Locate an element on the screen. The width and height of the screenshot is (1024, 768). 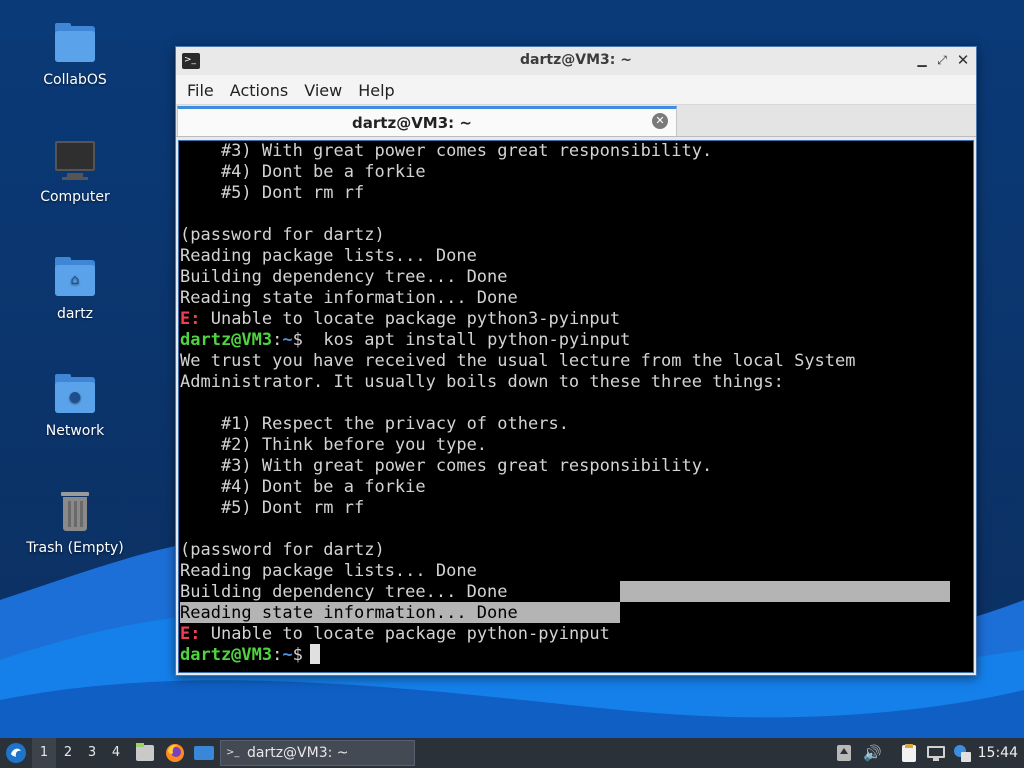
home-folder-icon: ⌂ is located at coordinates (75, 278).